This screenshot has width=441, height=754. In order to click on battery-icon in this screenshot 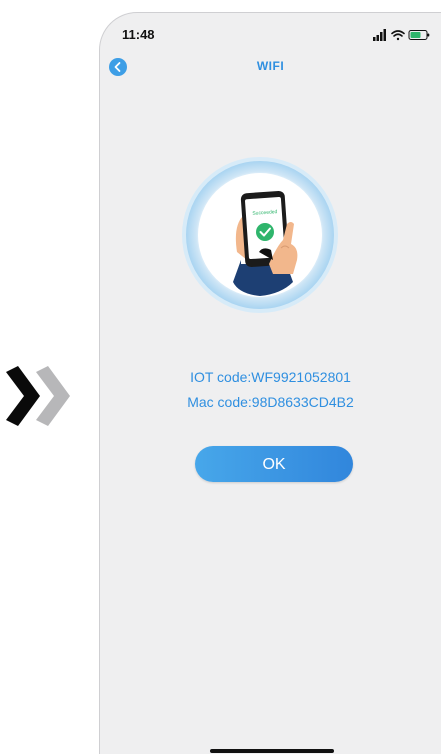, I will do `click(419, 35)`.